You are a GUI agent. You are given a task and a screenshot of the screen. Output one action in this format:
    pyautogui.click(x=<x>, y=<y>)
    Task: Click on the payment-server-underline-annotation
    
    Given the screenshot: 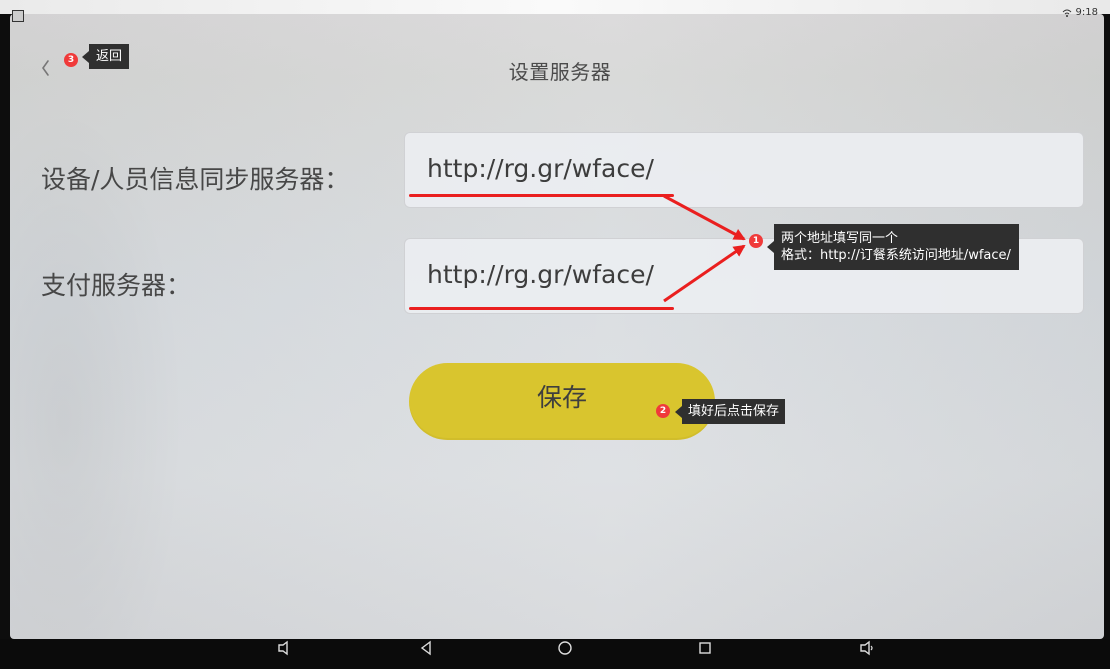 What is the action you would take?
    pyautogui.click(x=541, y=308)
    